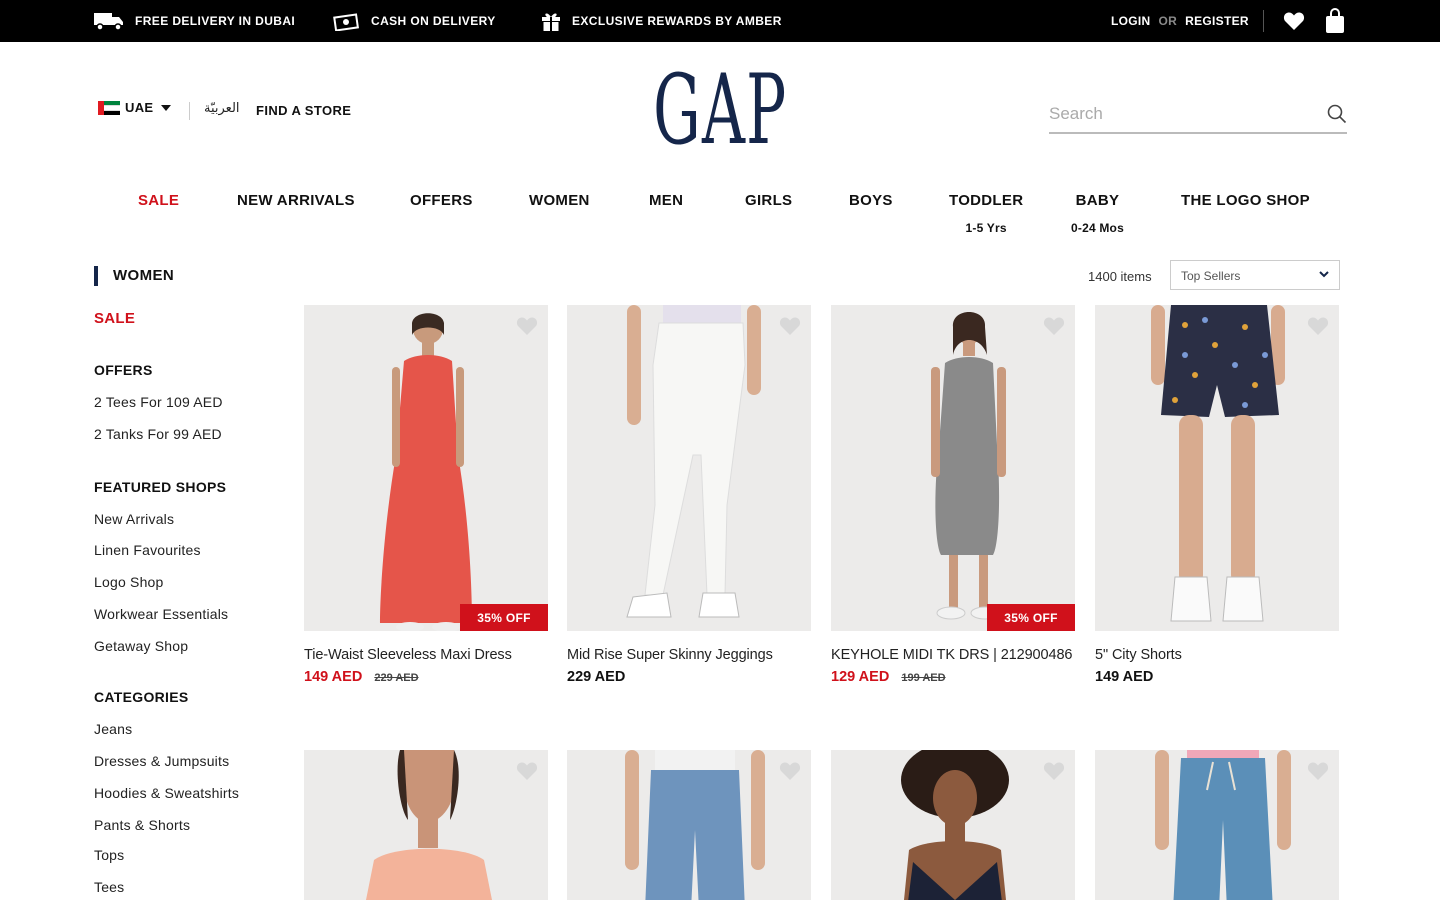 The width and height of the screenshot is (1440, 900). Describe the element at coordinates (123, 370) in the screenshot. I see `sidebar-offers-heading: OFFERS` at that location.